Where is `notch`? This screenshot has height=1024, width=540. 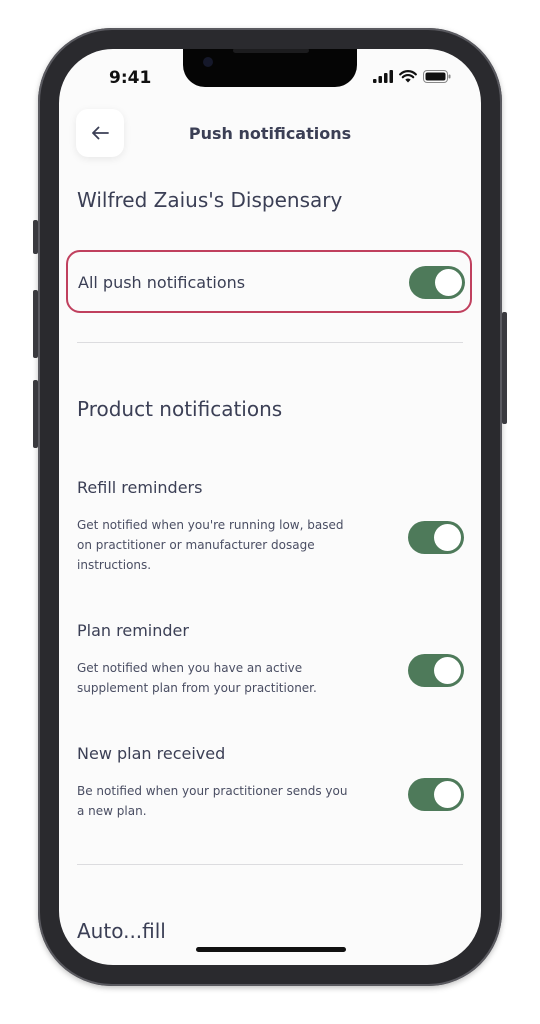
notch is located at coordinates (270, 68).